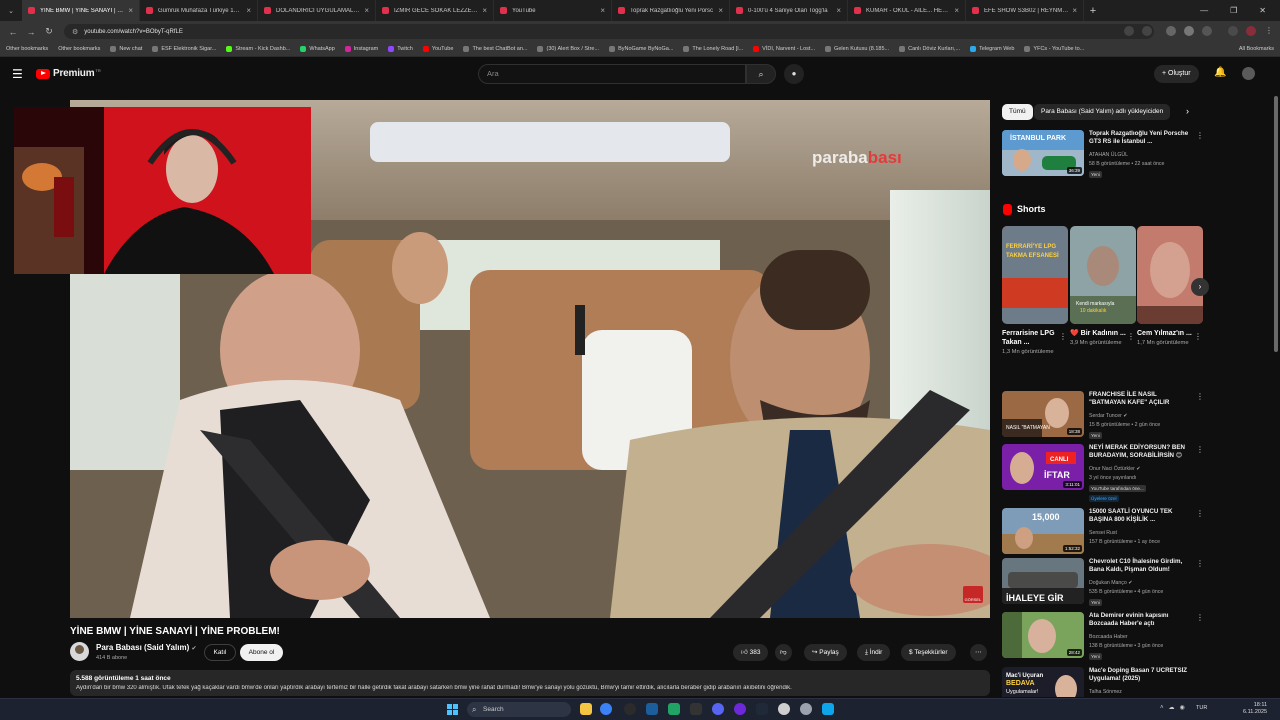 This screenshot has width=1280, height=720. What do you see at coordinates (1043, 414) in the screenshot?
I see `video-thumbnail: NASIL "BATMAYAN 18:38` at bounding box center [1043, 414].